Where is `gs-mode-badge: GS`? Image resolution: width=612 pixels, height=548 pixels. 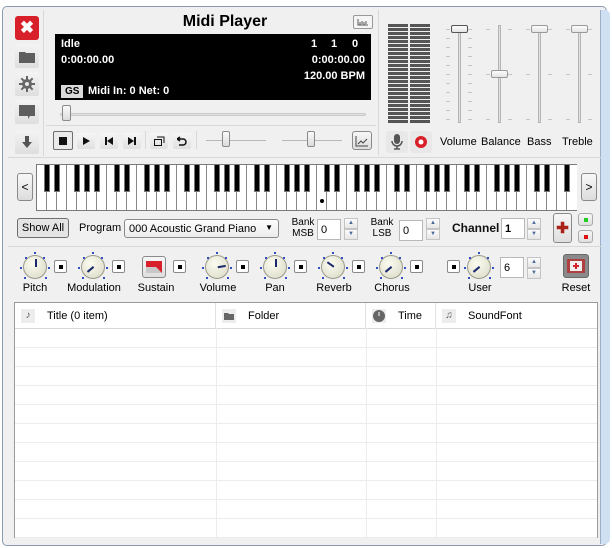
gs-mode-badge: GS is located at coordinates (72, 91).